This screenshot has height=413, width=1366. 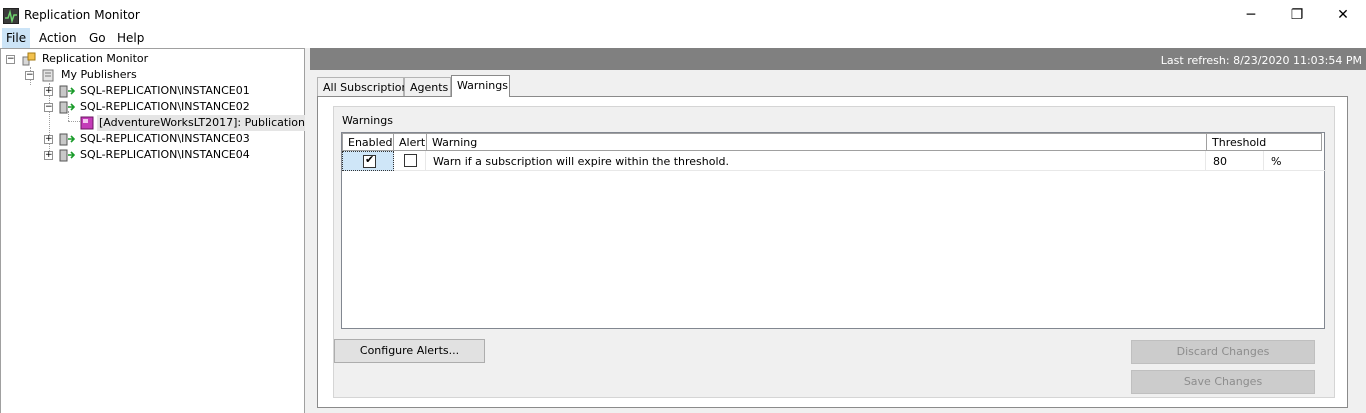 I want to click on replication-monitor-app-icon, so click(x=11, y=16).